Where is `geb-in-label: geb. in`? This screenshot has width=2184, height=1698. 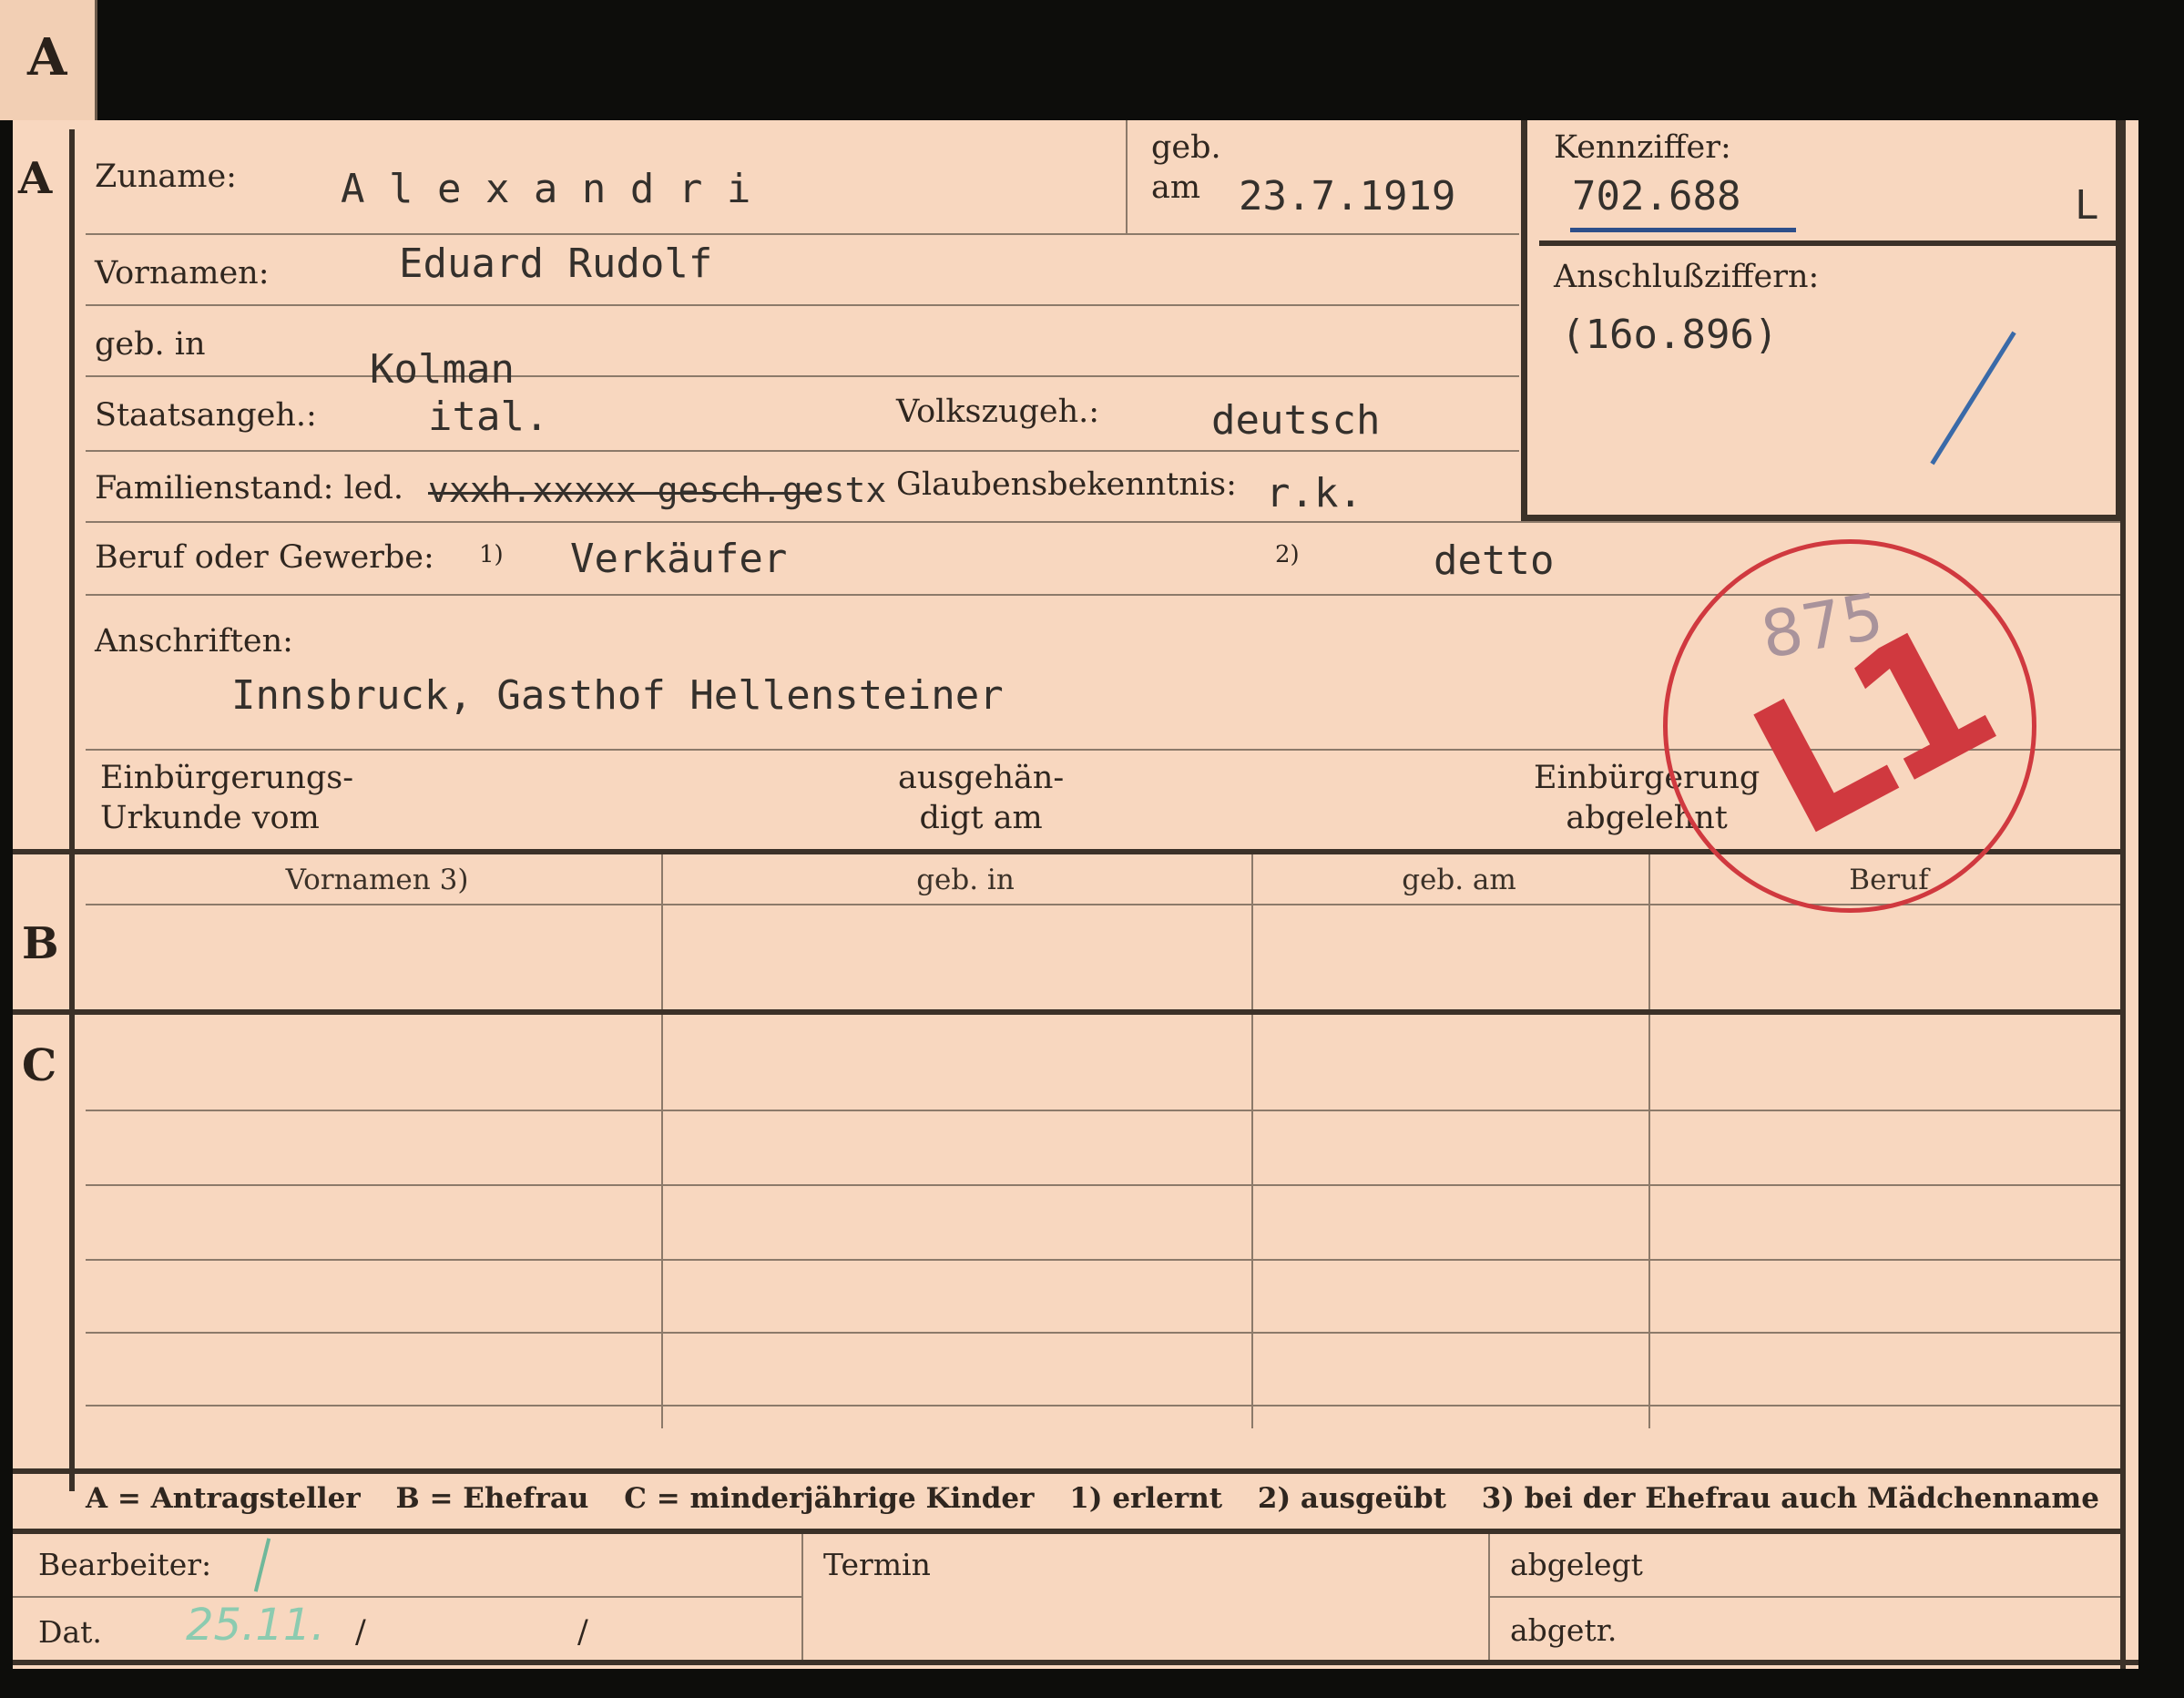
geb-in-label: geb. in is located at coordinates (151, 344).